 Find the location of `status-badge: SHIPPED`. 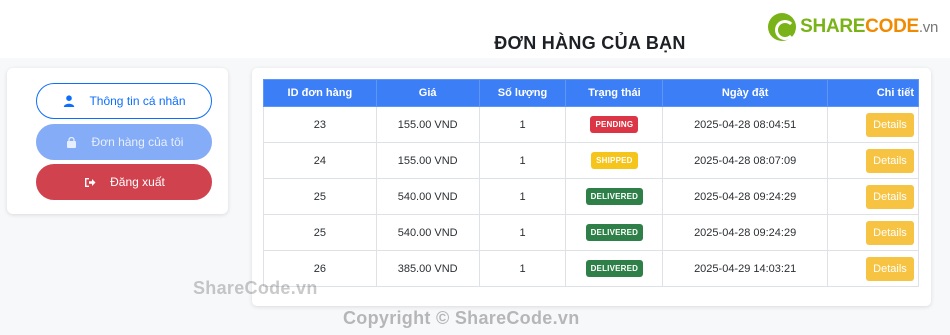

status-badge: SHIPPED is located at coordinates (614, 160).